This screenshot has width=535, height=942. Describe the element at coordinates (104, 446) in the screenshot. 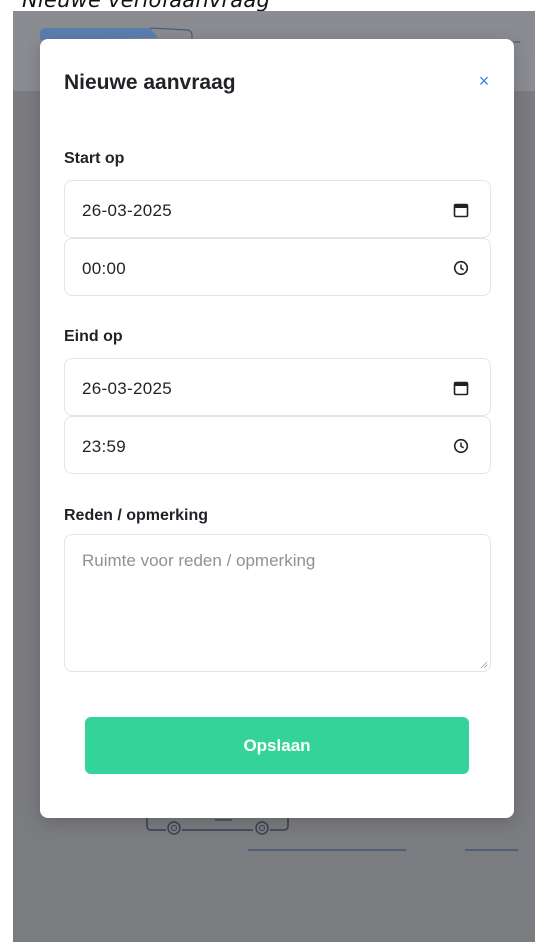

I see `end-time-value: 23:59` at that location.